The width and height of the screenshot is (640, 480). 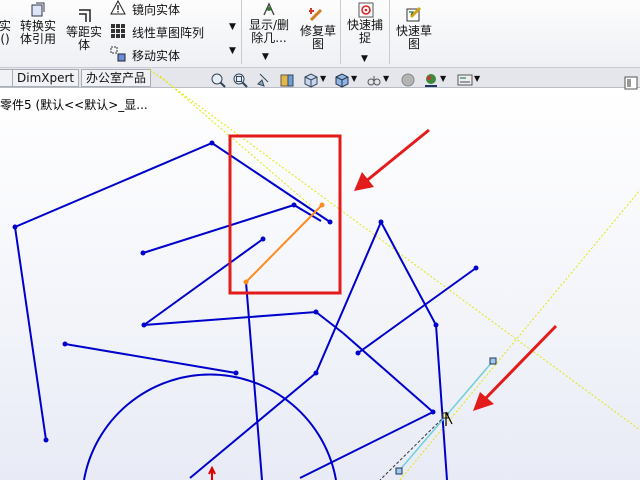 What do you see at coordinates (212, 472) in the screenshot?
I see `origin-icon` at bounding box center [212, 472].